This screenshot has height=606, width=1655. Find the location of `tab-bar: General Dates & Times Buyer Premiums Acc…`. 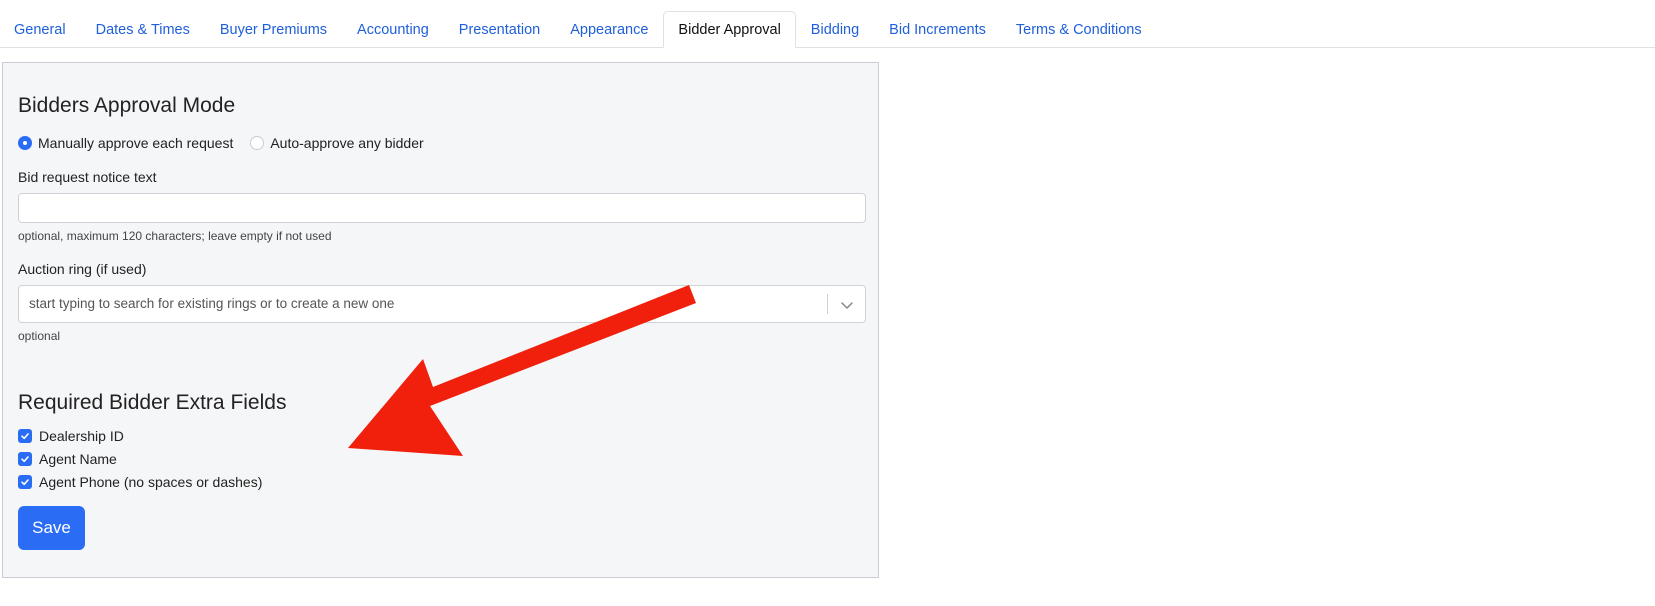

tab-bar: General Dates & Times Buyer Premiums Acc… is located at coordinates (827, 24).